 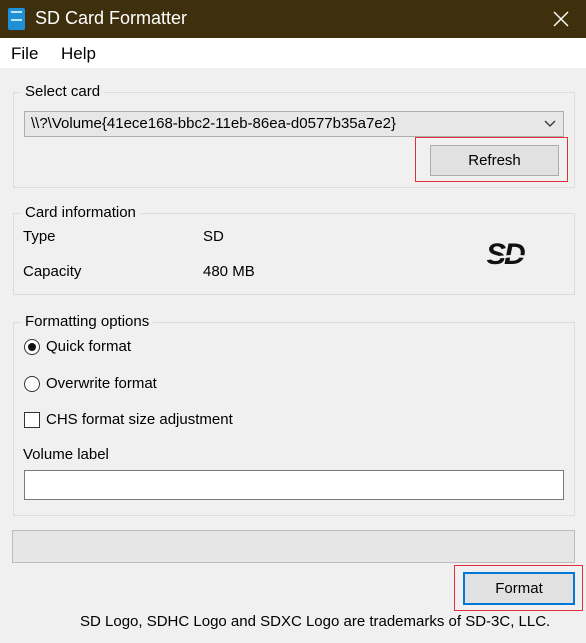 What do you see at coordinates (80, 213) in the screenshot?
I see `card-information-label: Card information` at bounding box center [80, 213].